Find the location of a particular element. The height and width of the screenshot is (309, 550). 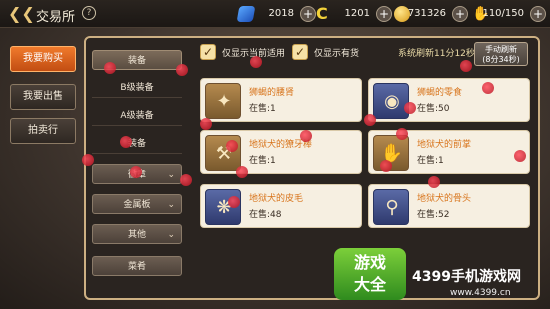

item-card: ⚲ 地狱犬的骨头 在售:52 is located at coordinates (449, 206).